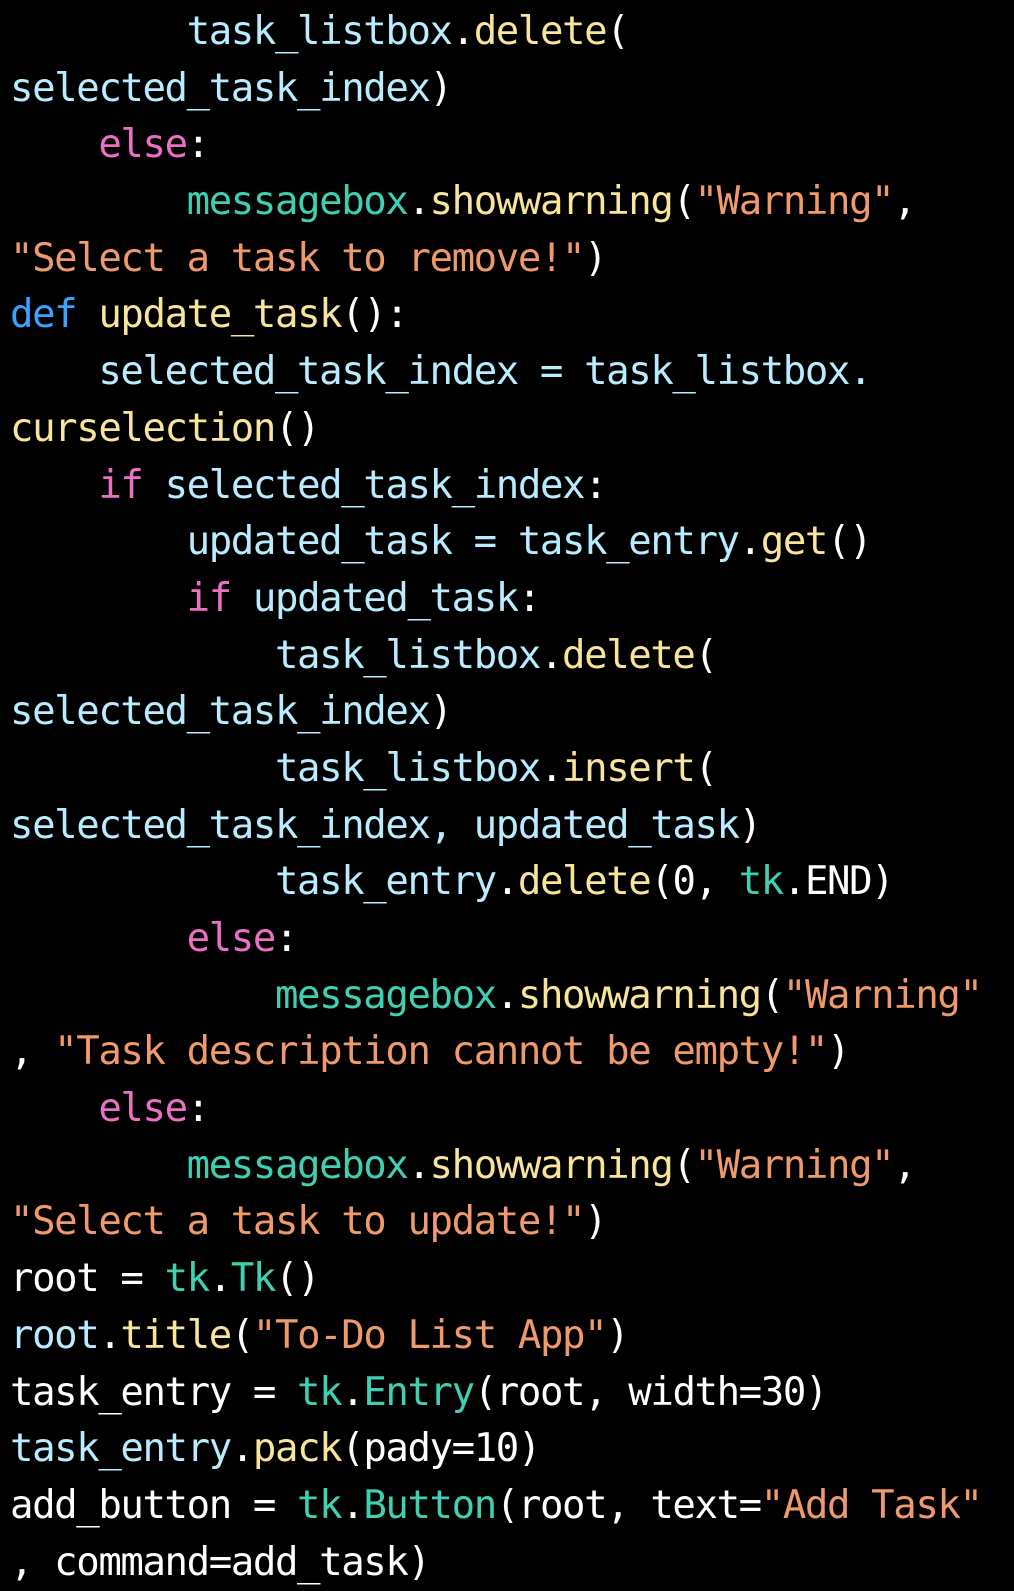 The height and width of the screenshot is (1591, 1014). What do you see at coordinates (297, 1165) in the screenshot?
I see `code-token: messagebox` at bounding box center [297, 1165].